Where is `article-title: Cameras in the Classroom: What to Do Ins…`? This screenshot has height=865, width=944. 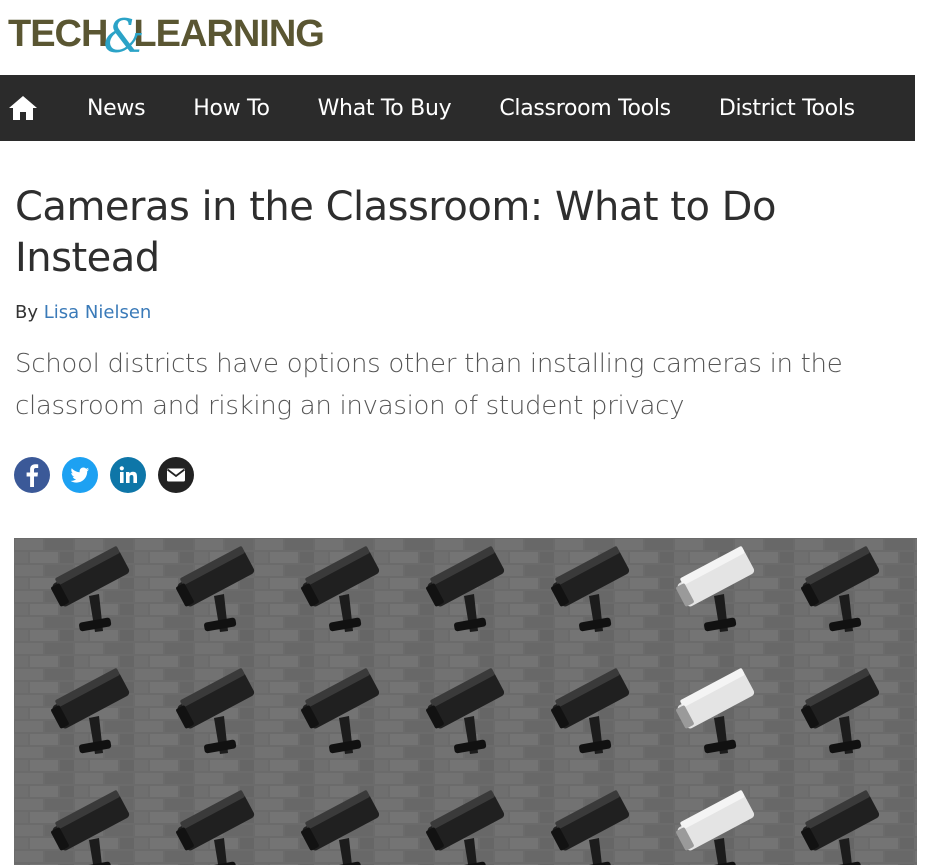
article-title: Cameras in the Classroom: What to Do Ins… is located at coordinates (395, 232).